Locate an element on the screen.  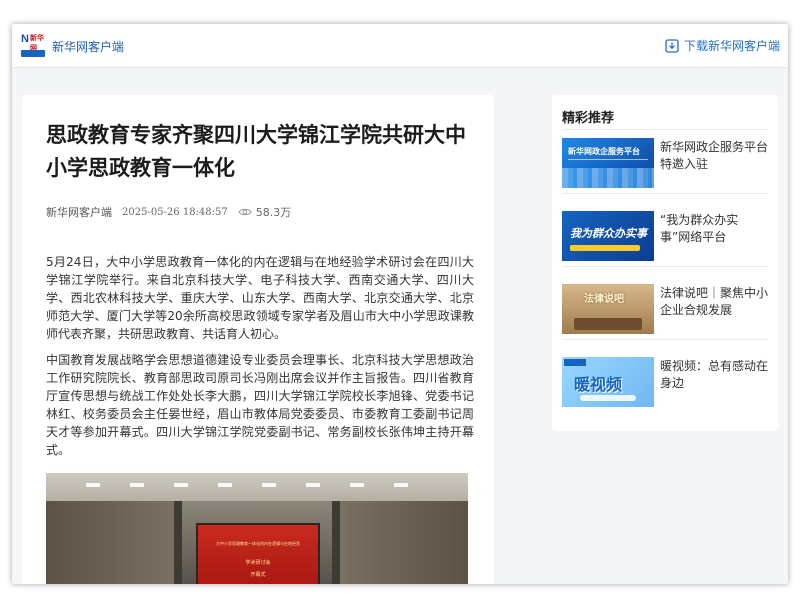
recommend-title: 暖视频：总有感动在身边 is located at coordinates (714, 375).